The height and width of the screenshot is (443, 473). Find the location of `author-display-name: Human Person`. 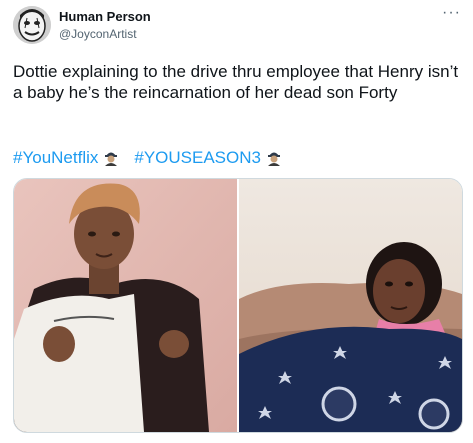

author-display-name: Human Person is located at coordinates (105, 16).